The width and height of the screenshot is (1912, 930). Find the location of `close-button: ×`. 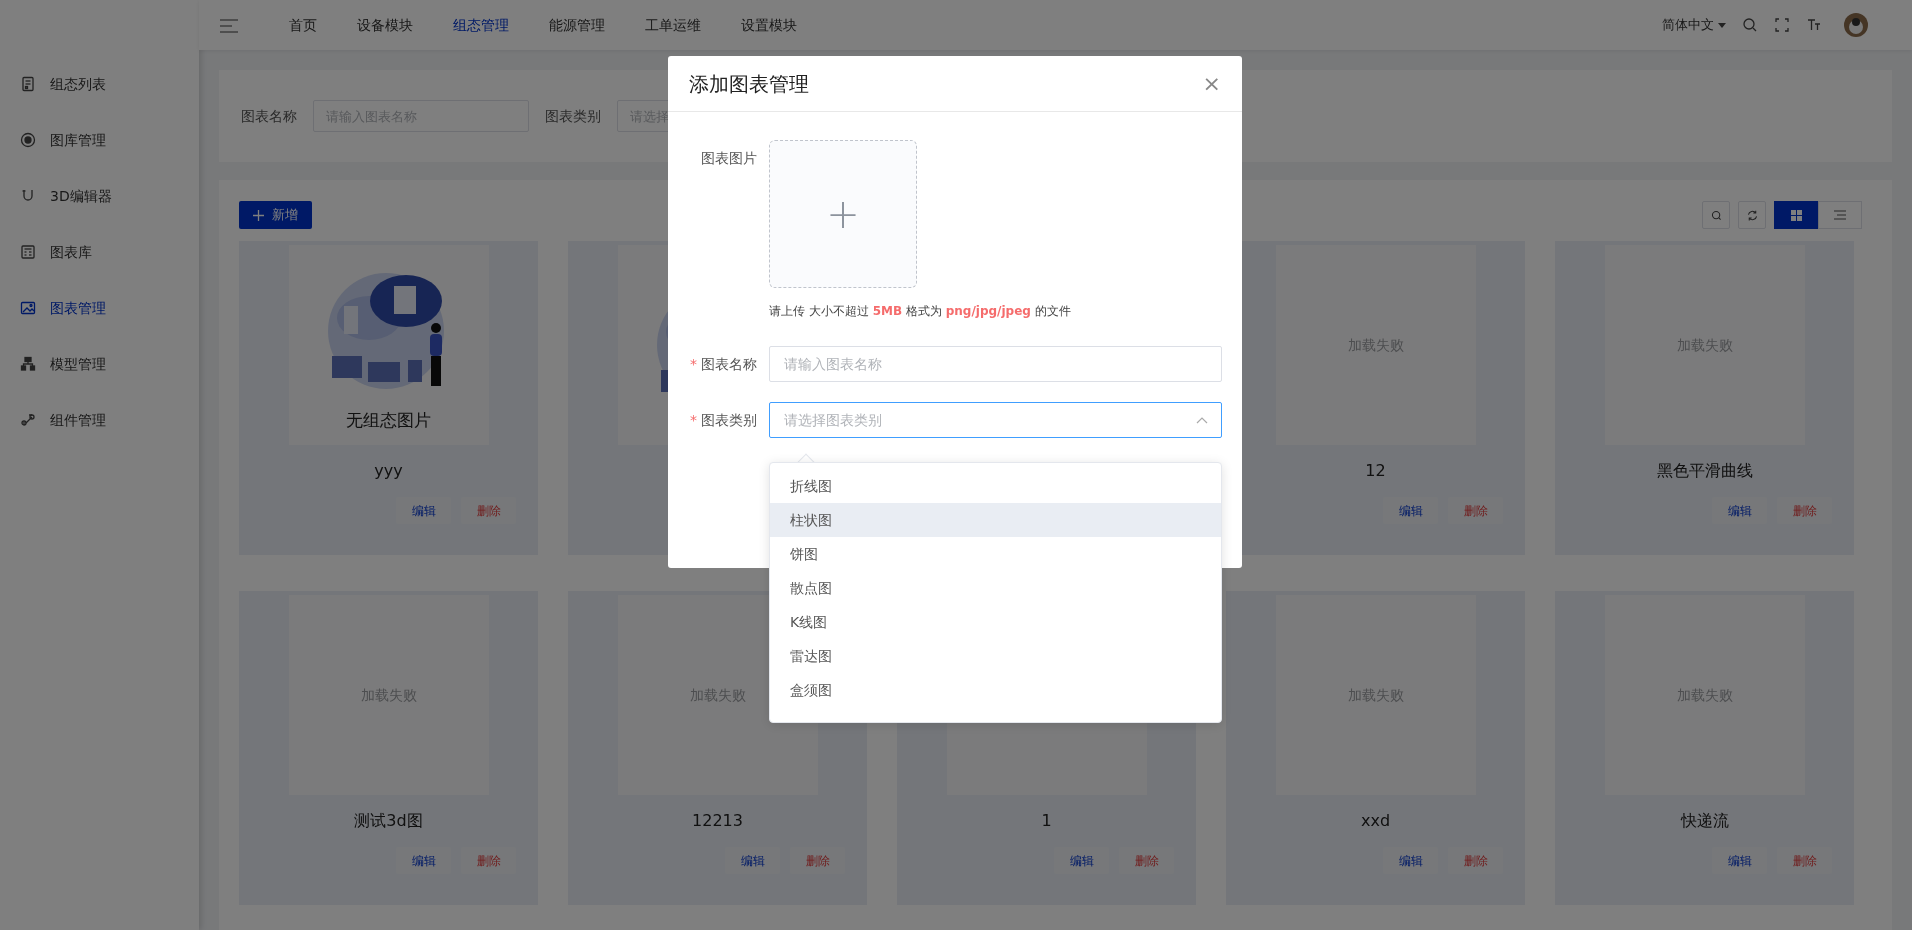

close-button: × is located at coordinates (1211, 83).